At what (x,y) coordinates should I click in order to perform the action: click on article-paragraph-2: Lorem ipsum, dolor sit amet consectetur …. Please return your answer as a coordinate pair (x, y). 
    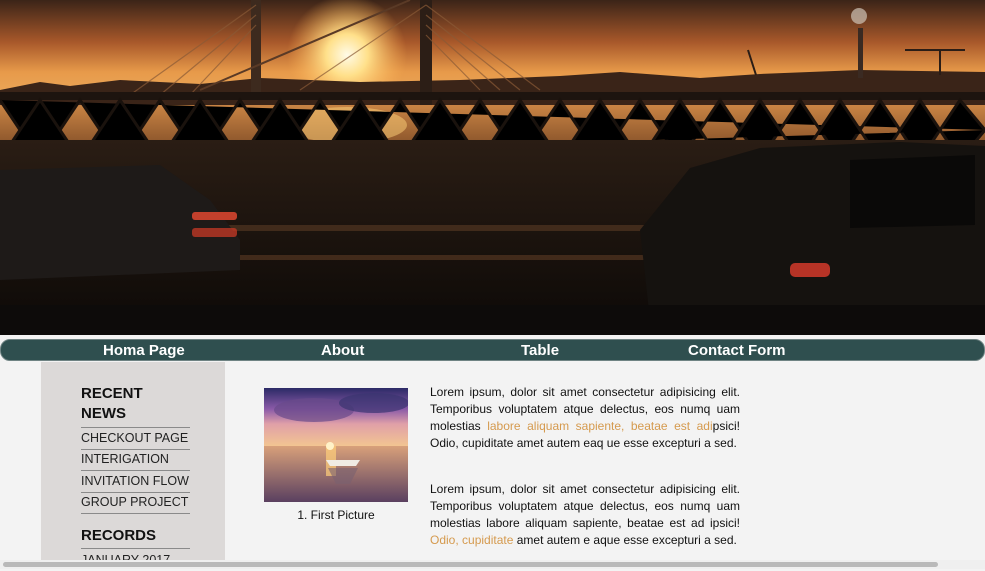
    Looking at the image, I should click on (585, 515).